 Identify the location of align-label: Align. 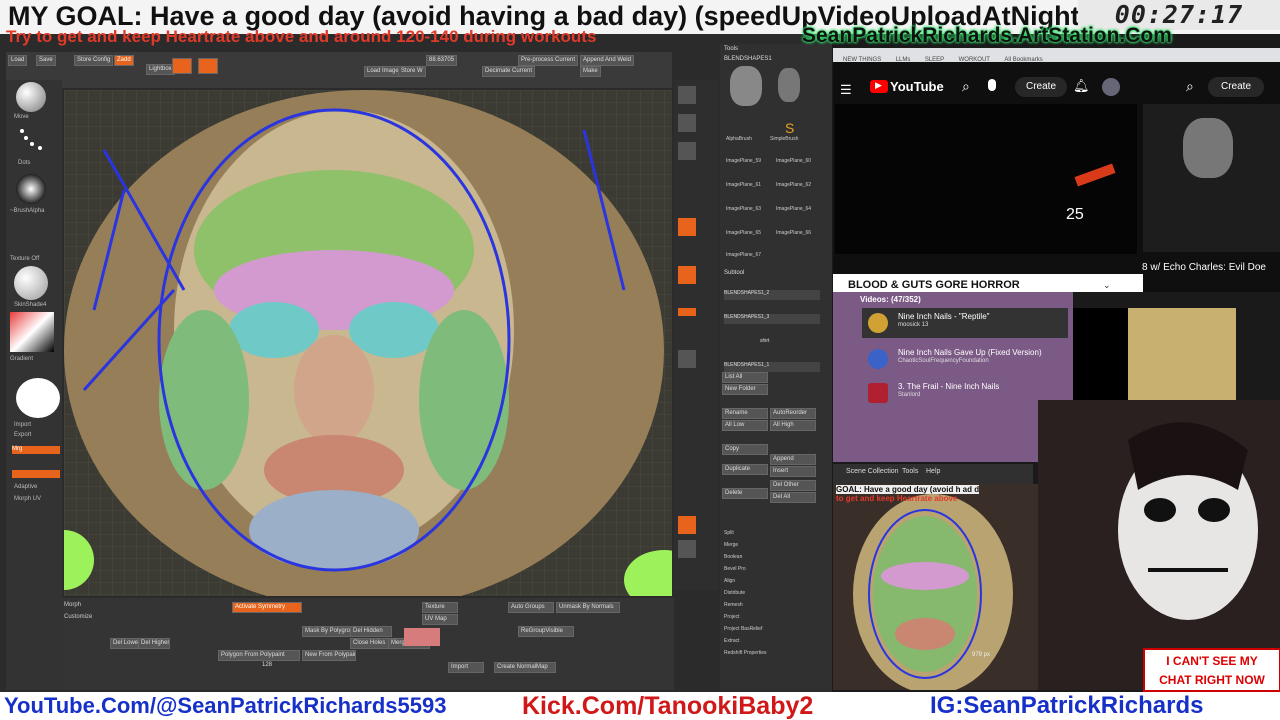
(729, 581).